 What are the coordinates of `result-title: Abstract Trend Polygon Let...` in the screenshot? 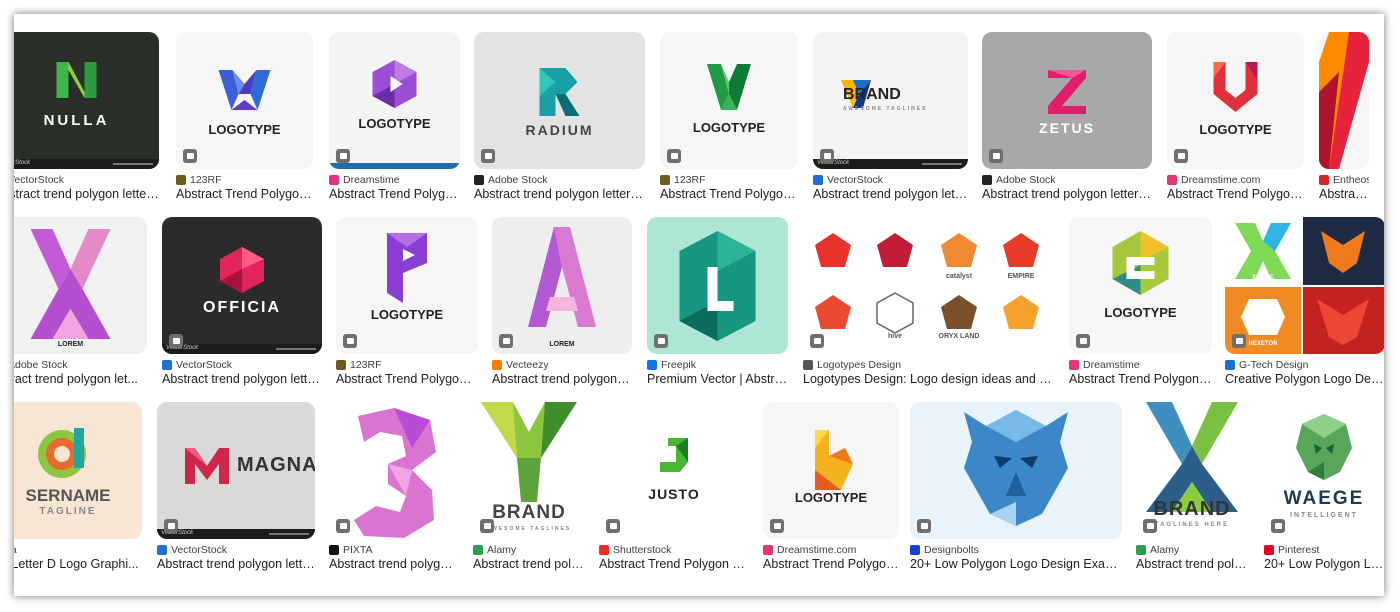 It's located at (674, 565).